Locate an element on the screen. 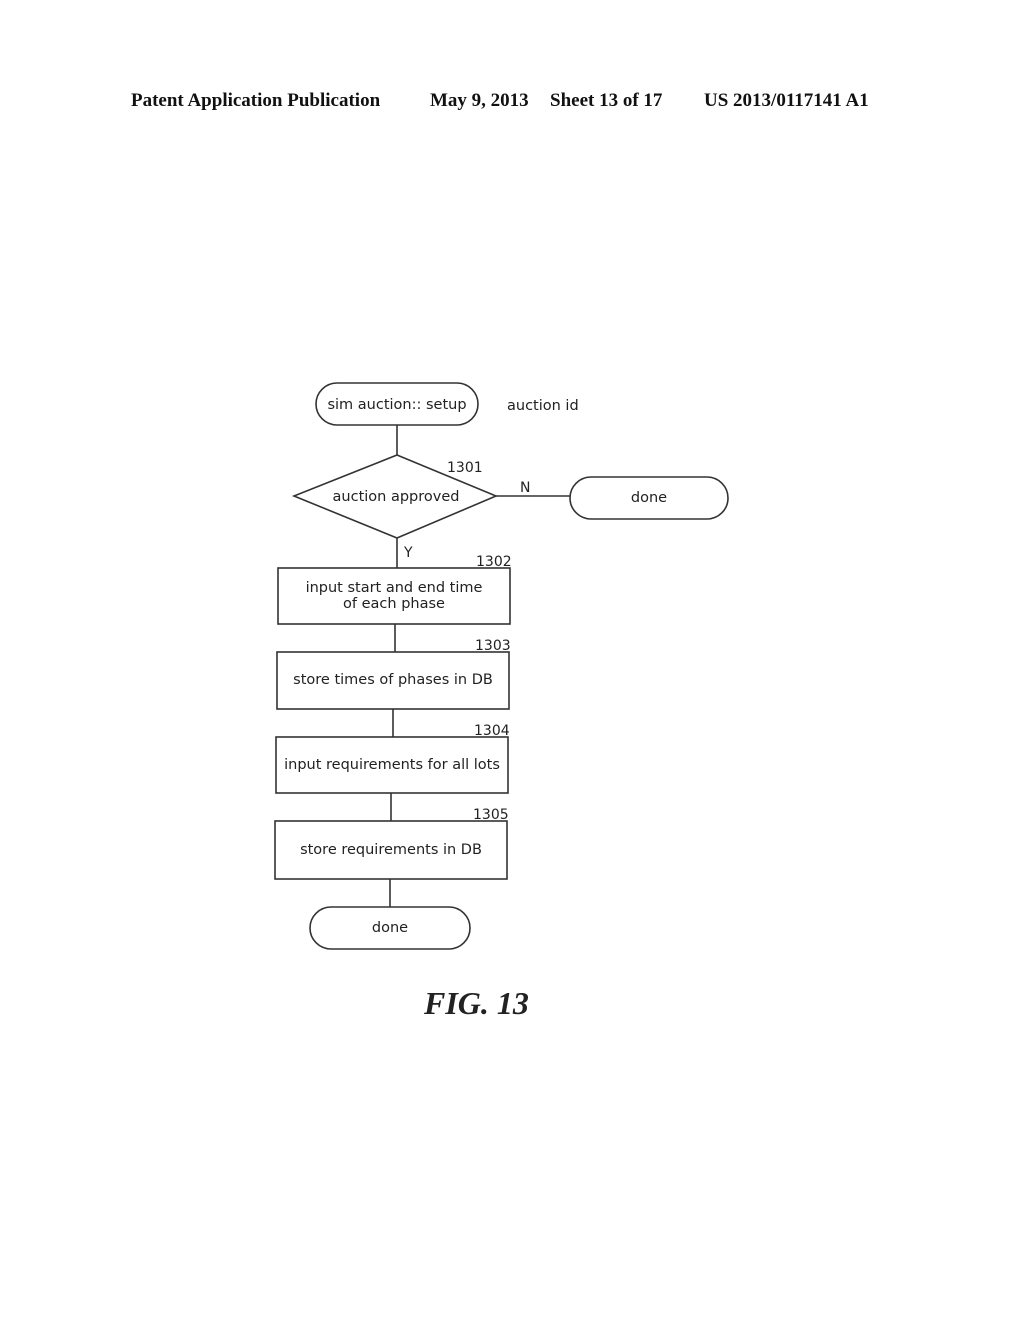 The image size is (1024, 1320). decision-label: auction approved is located at coordinates (396, 497).